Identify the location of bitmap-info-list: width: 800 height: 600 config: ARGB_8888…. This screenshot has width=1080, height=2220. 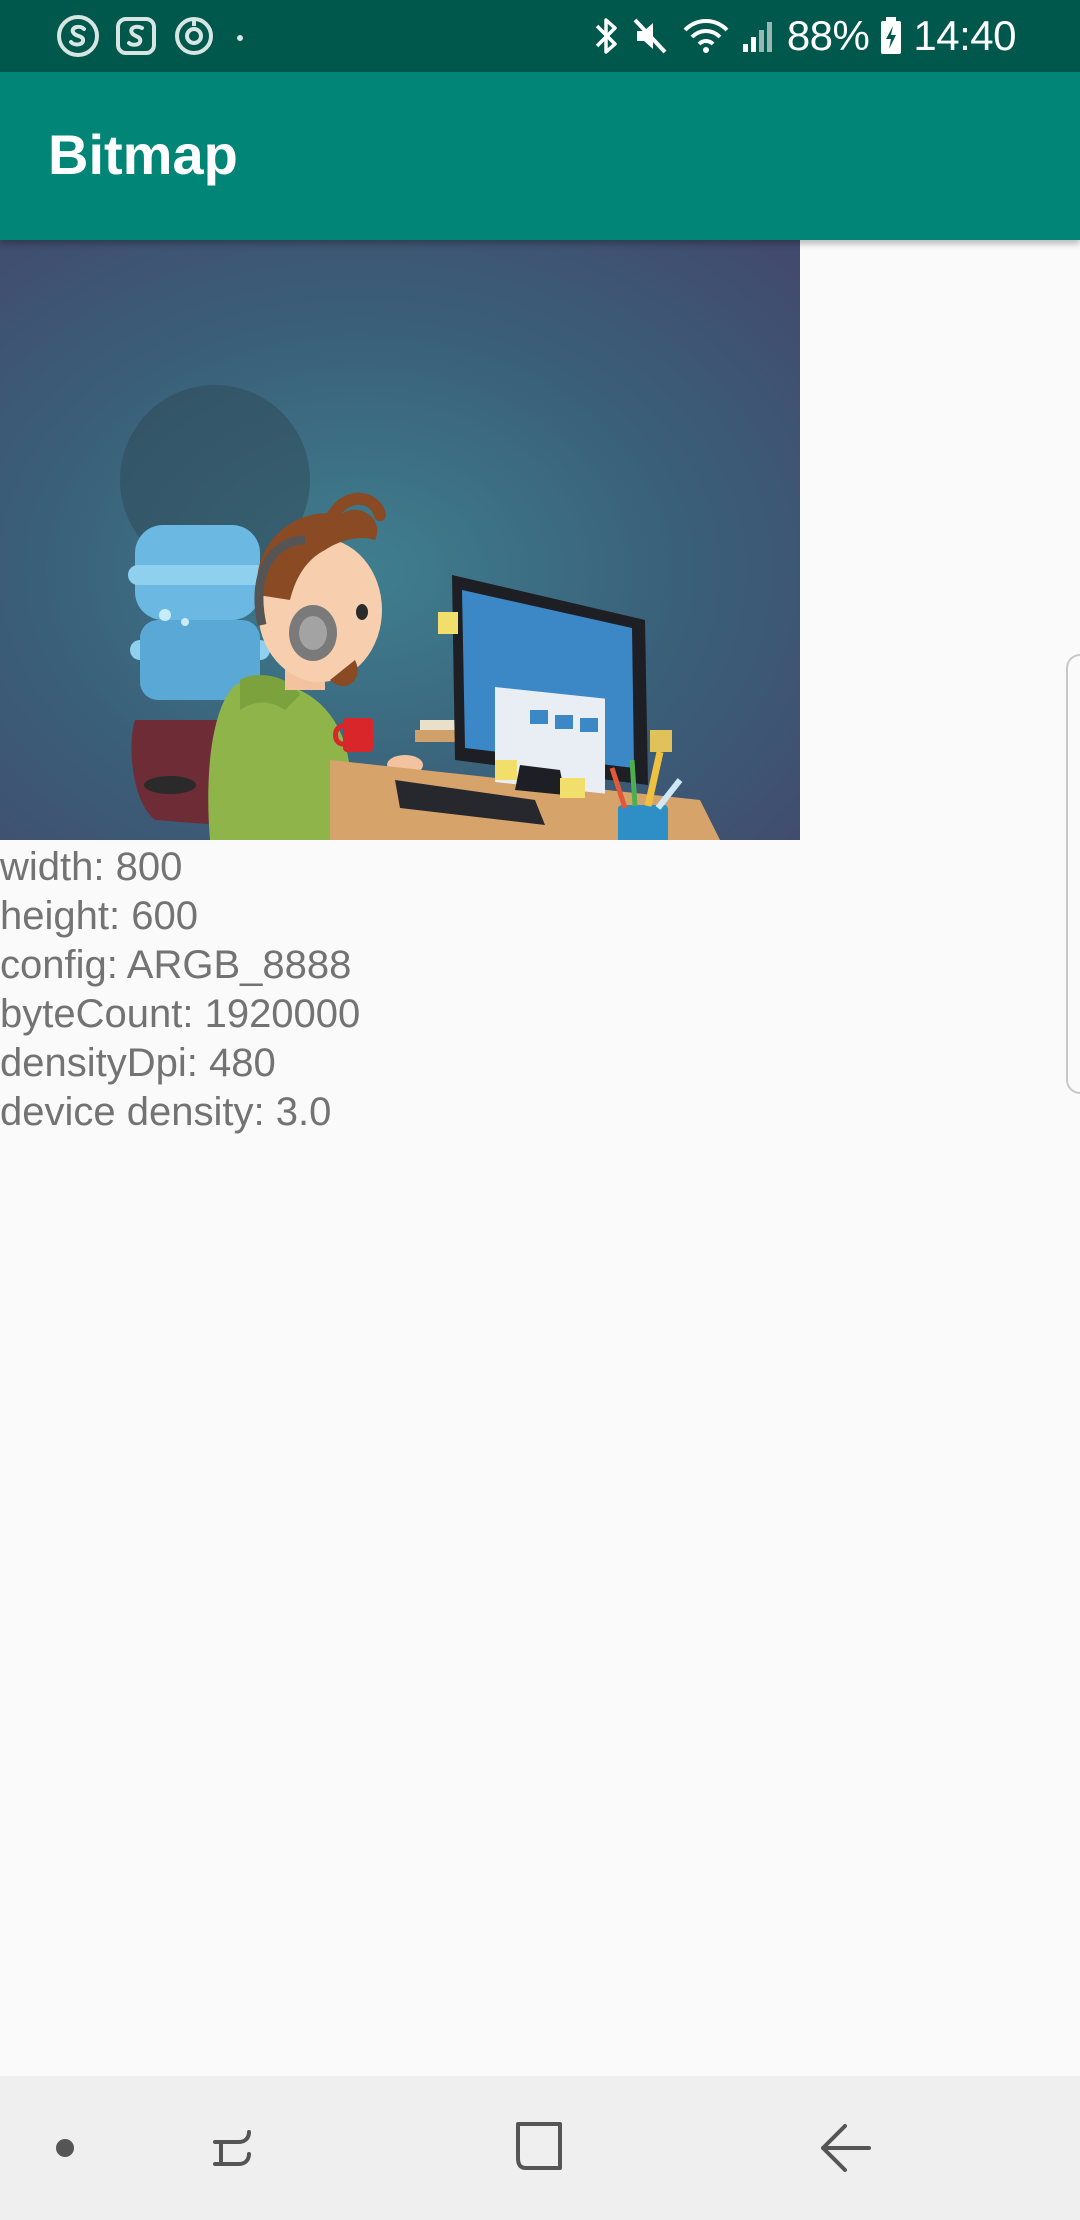
(400, 990).